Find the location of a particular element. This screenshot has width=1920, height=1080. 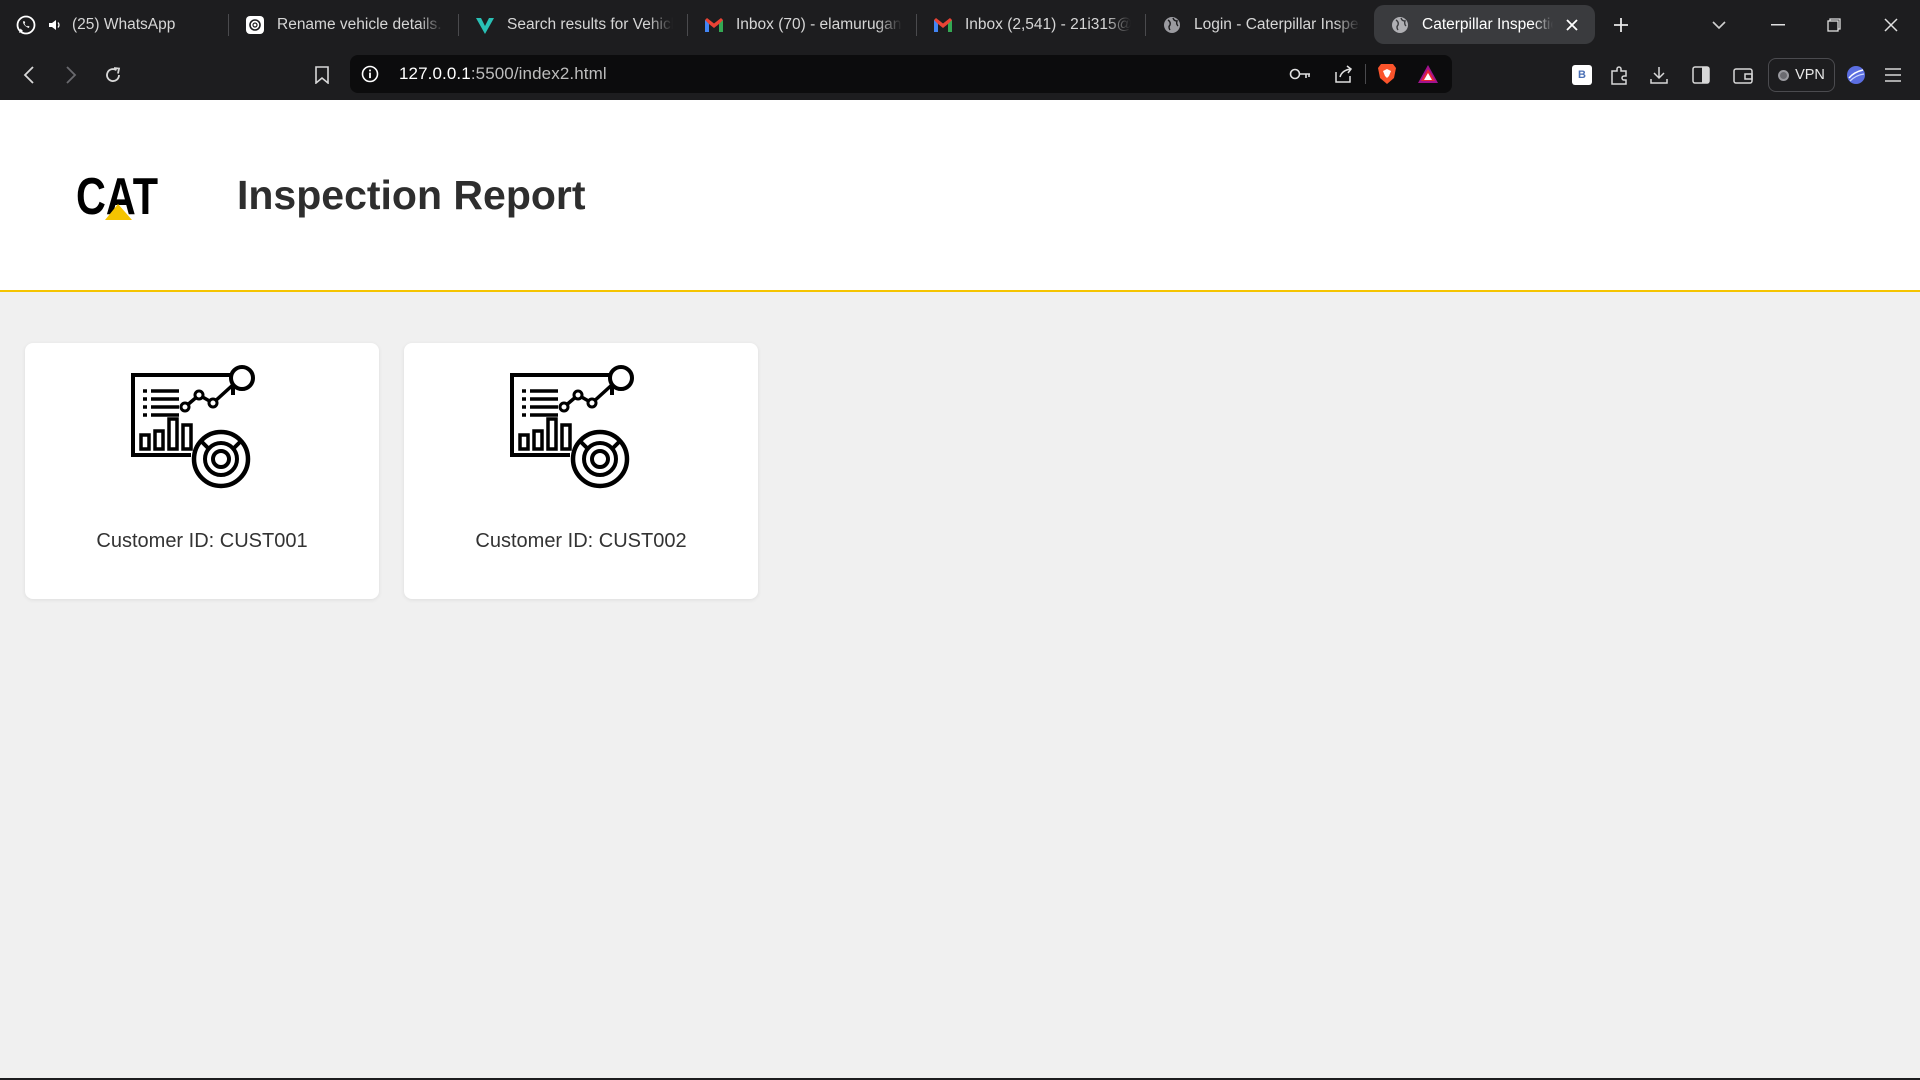

chevron-down-icon is located at coordinates (1719, 25).